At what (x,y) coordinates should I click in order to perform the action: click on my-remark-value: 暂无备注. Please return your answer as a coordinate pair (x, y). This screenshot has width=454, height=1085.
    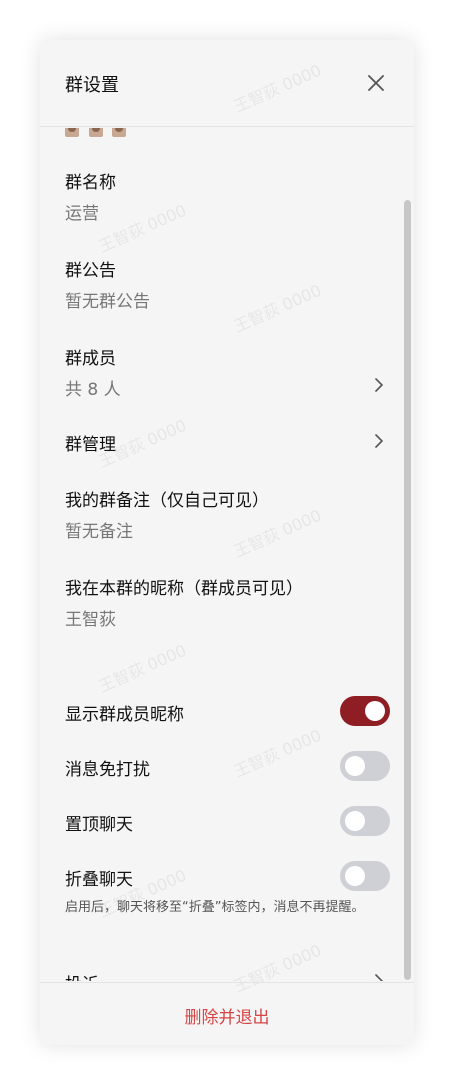
    Looking at the image, I should click on (99, 532).